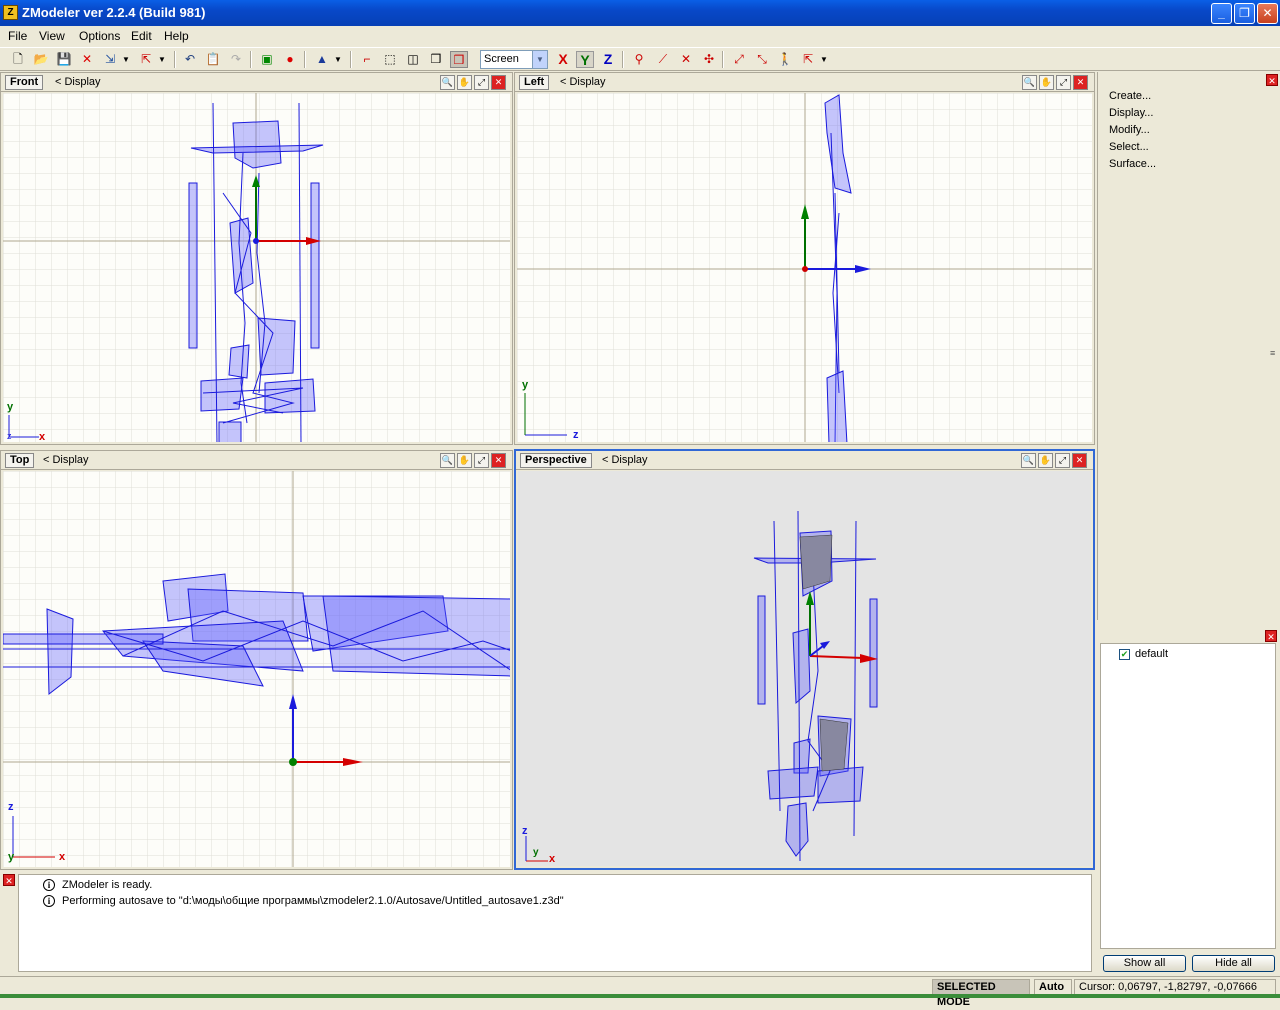  I want to click on vertex-mode-icon: ⌐, so click(367, 59).